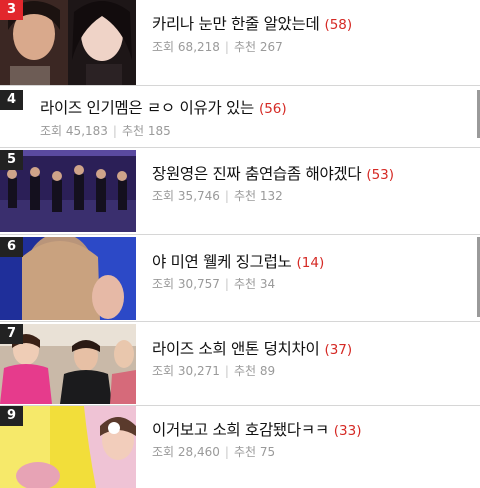  I want to click on post-thumbnail: 7, so click(68, 364).